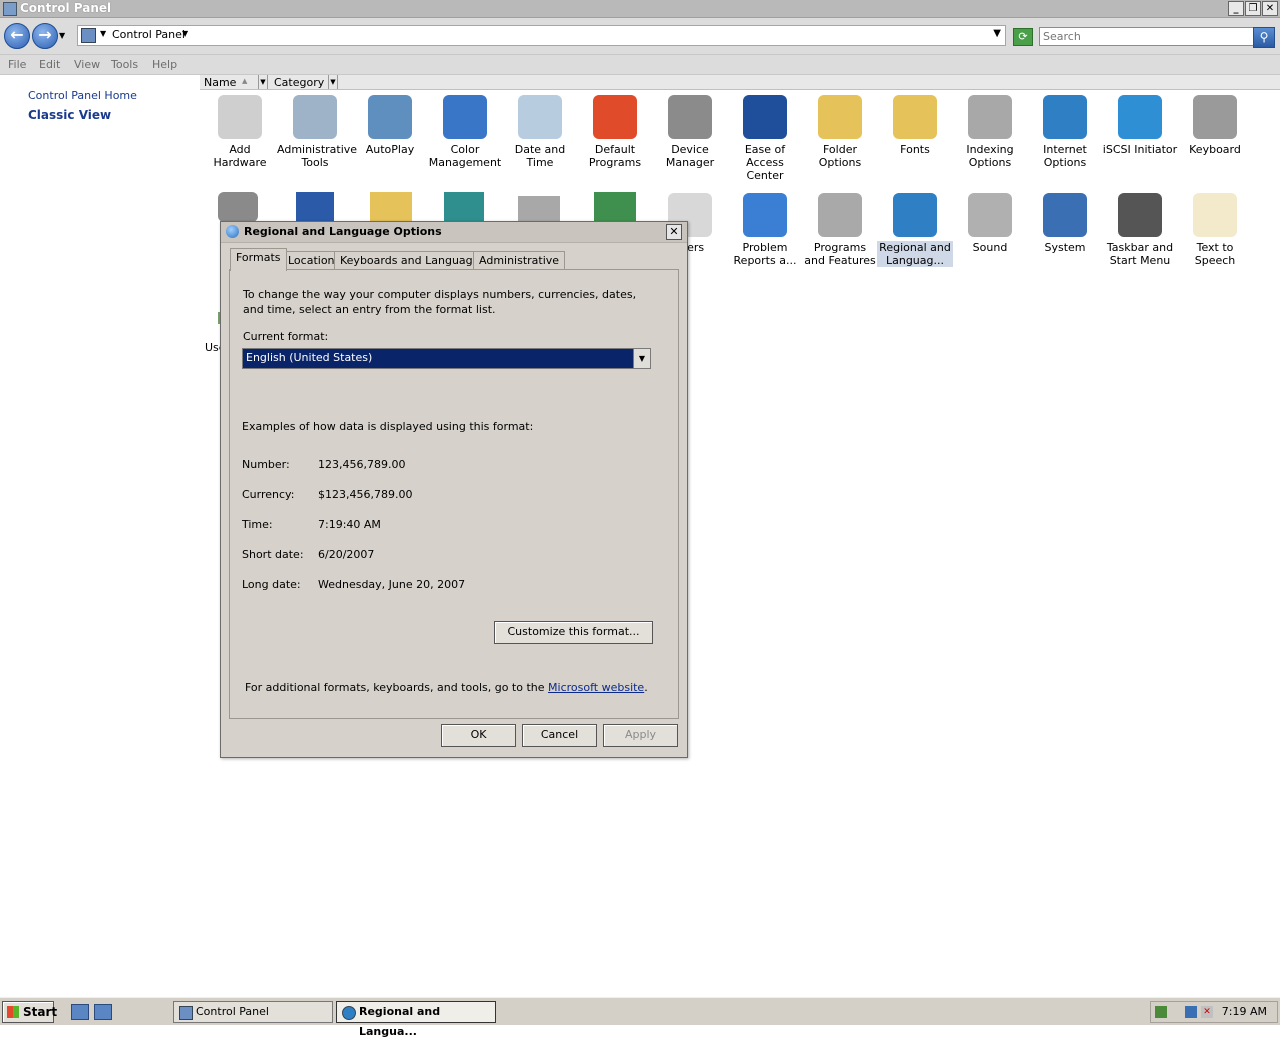 This screenshot has height=1042, width=1280. Describe the element at coordinates (299, 82) in the screenshot. I see `column-header-category: Category` at that location.